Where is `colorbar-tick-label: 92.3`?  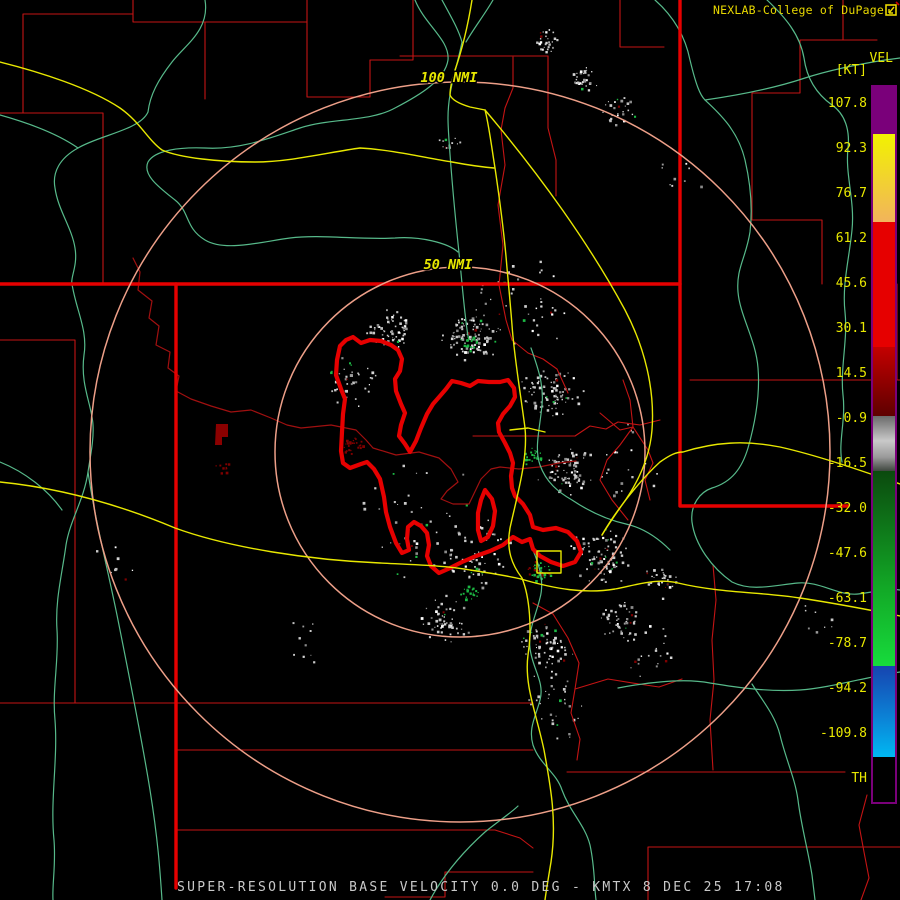 colorbar-tick-label: 92.3 is located at coordinates (851, 148).